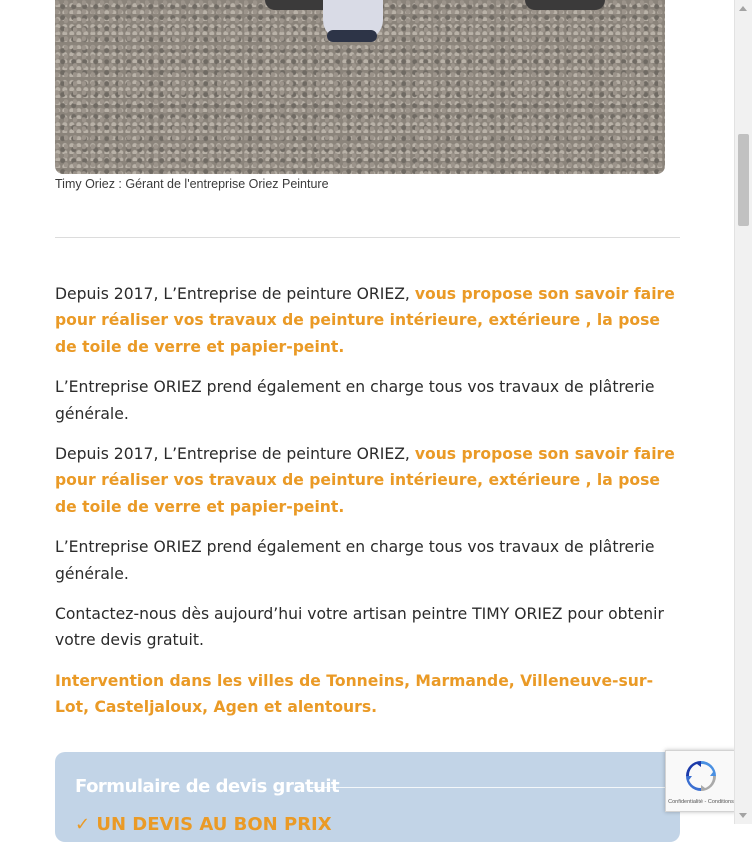 The image size is (752, 842). I want to click on scroll-up-icon, so click(743, 8).